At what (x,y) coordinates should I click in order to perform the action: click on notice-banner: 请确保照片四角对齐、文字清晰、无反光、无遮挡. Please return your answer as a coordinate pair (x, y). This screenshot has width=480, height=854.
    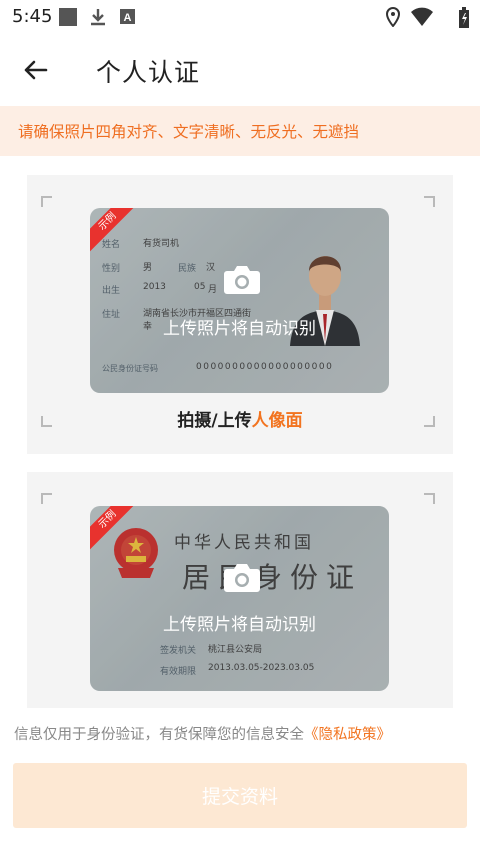
    Looking at the image, I should click on (240, 131).